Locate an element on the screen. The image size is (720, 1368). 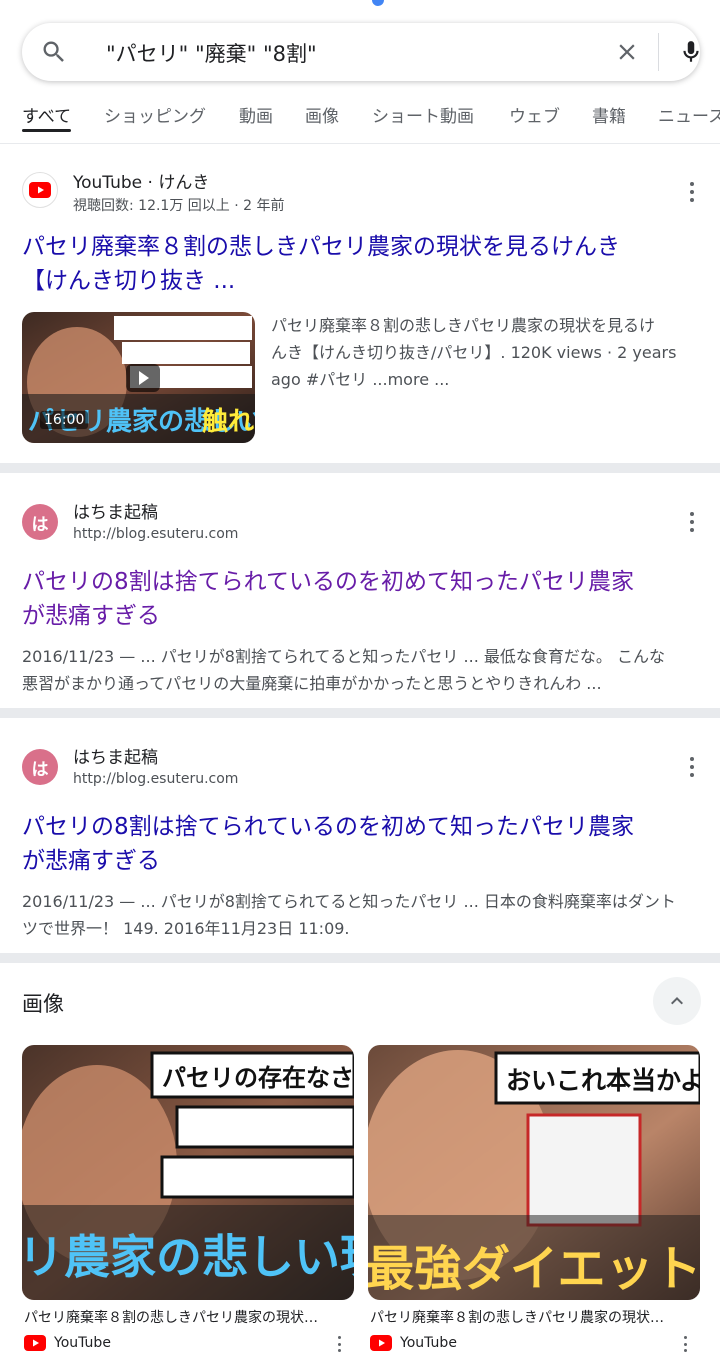
clear-icon is located at coordinates (627, 52).